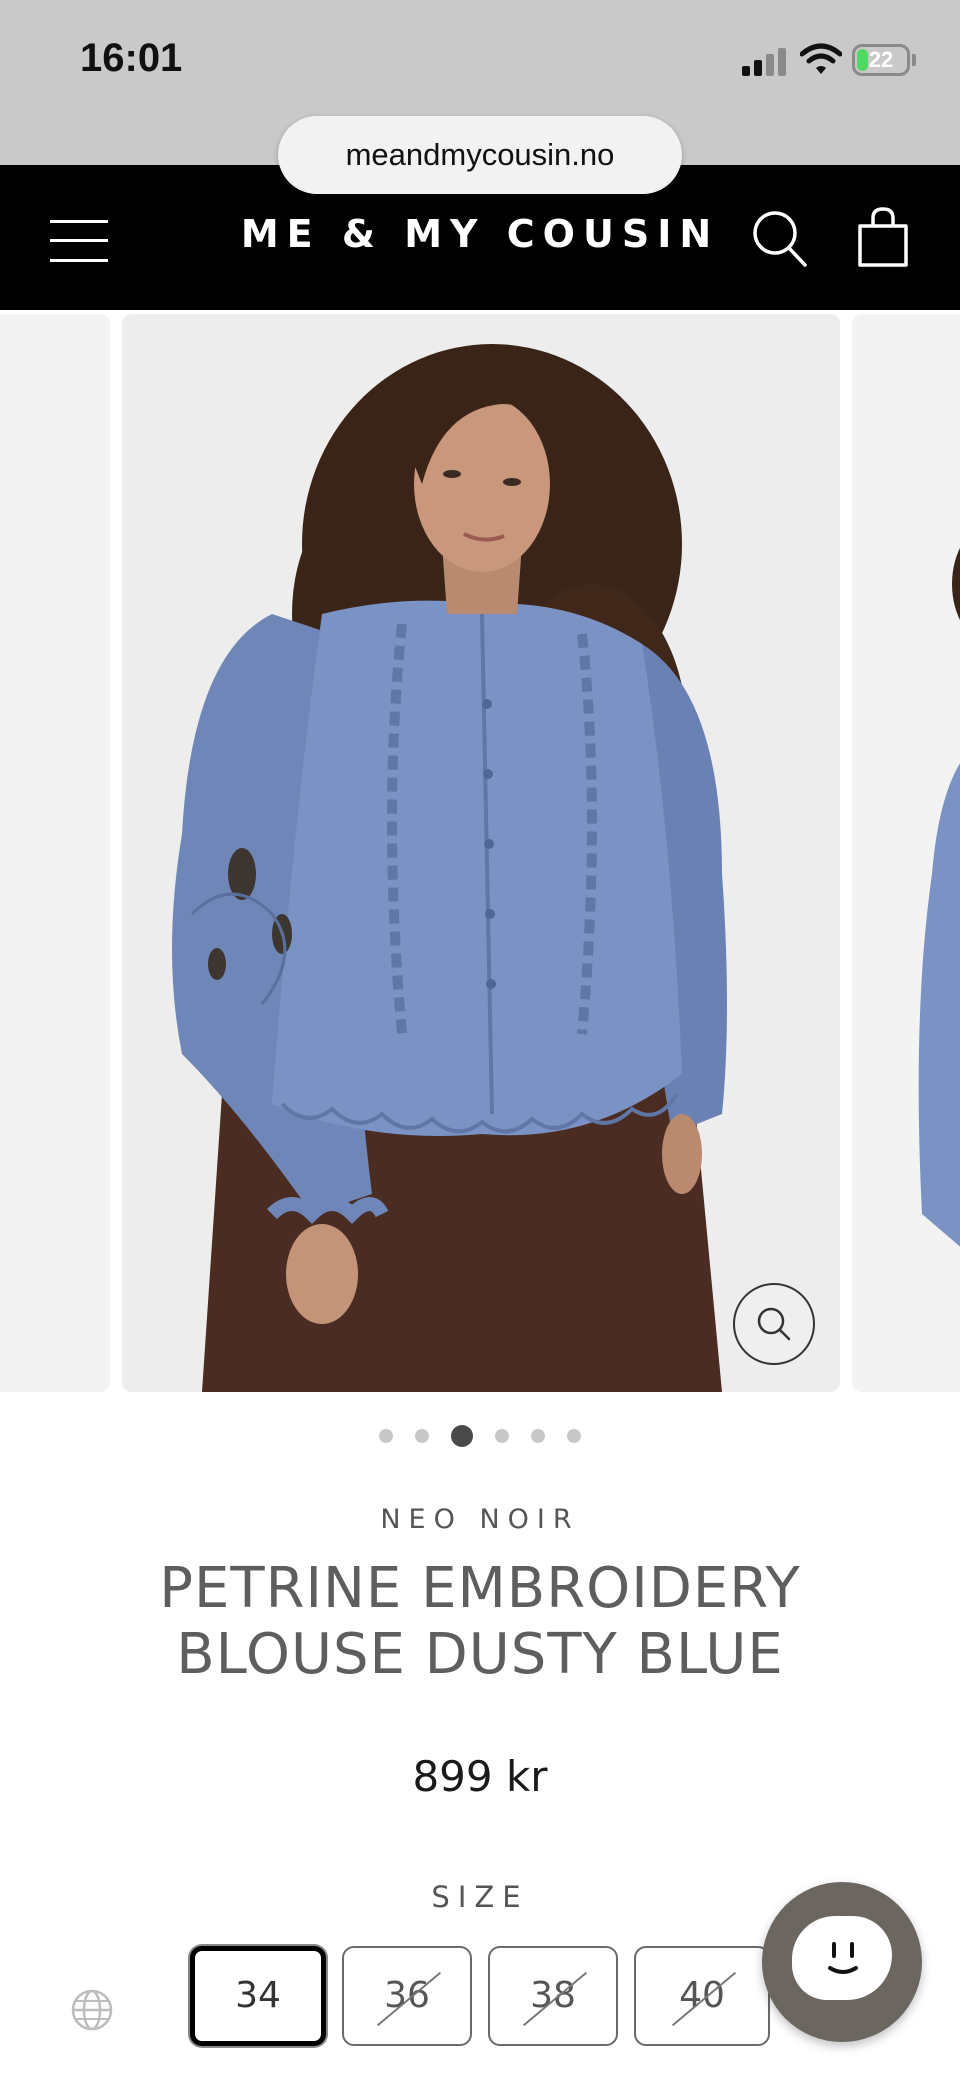  What do you see at coordinates (480, 1654) in the screenshot?
I see `product-title-line-2: BLOUSE DUSTY BLUE` at bounding box center [480, 1654].